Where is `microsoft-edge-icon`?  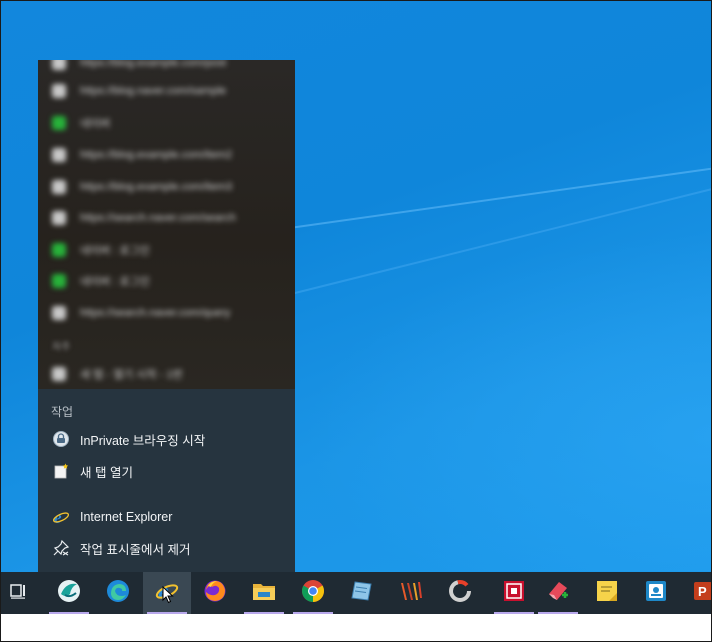 microsoft-edge-icon is located at coordinates (118, 593).